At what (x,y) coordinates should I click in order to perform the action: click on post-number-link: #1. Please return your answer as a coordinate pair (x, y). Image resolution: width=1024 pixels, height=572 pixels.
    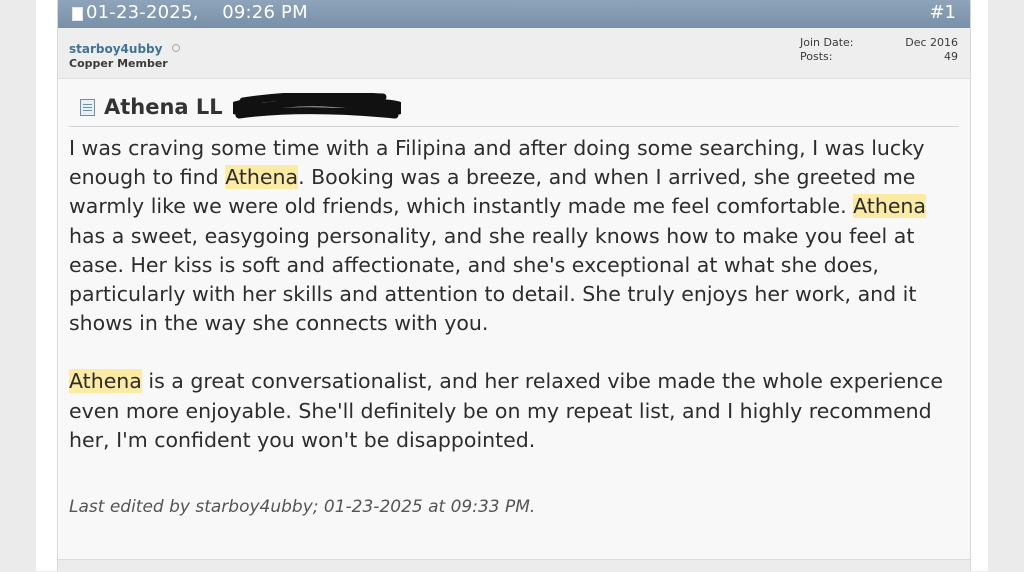
    Looking at the image, I should click on (942, 12).